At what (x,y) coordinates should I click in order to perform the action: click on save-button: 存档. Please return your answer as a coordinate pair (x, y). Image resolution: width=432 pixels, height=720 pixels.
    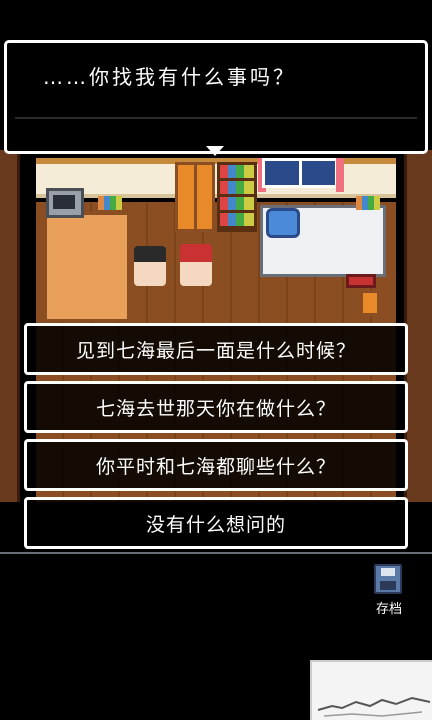
    Looking at the image, I should click on (389, 590).